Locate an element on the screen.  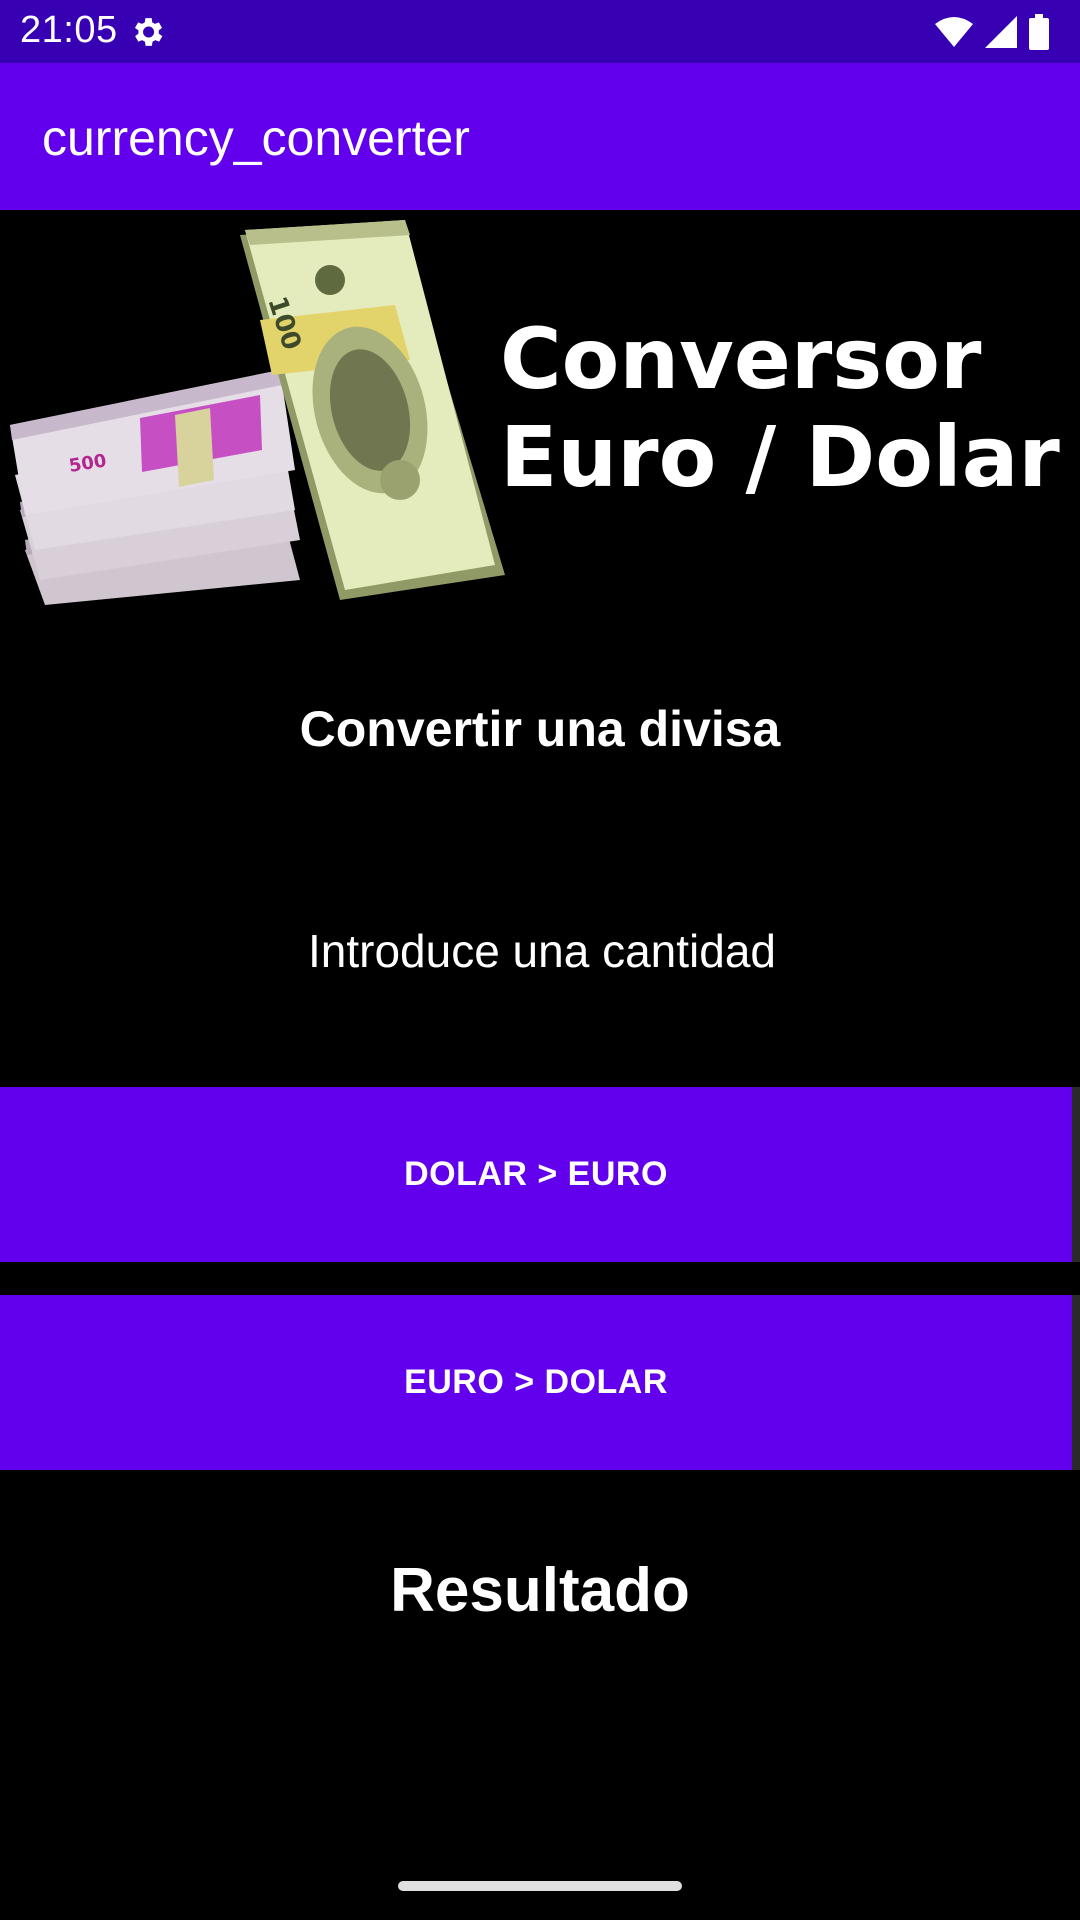
banner-line-1: Conversor is located at coordinates (741, 359).